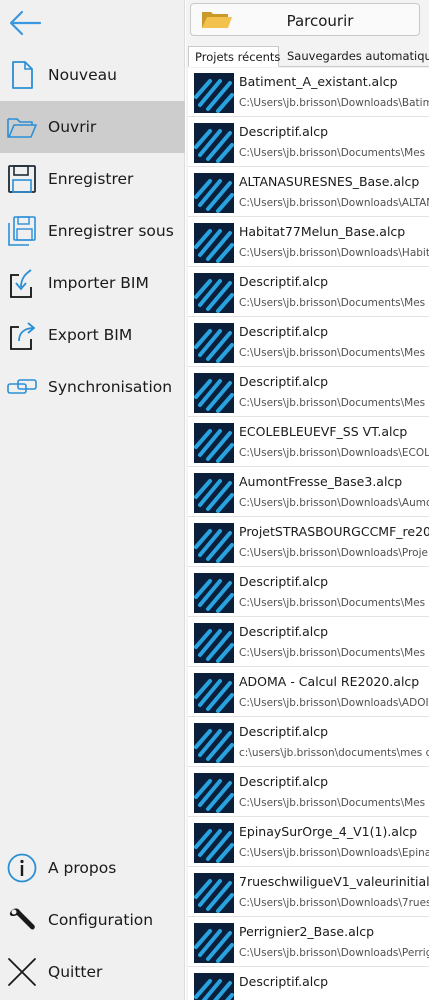 Image resolution: width=429 pixels, height=1000 pixels. Describe the element at coordinates (92, 179) in the screenshot. I see `menu-item-enregistrer: Enregistrer` at that location.